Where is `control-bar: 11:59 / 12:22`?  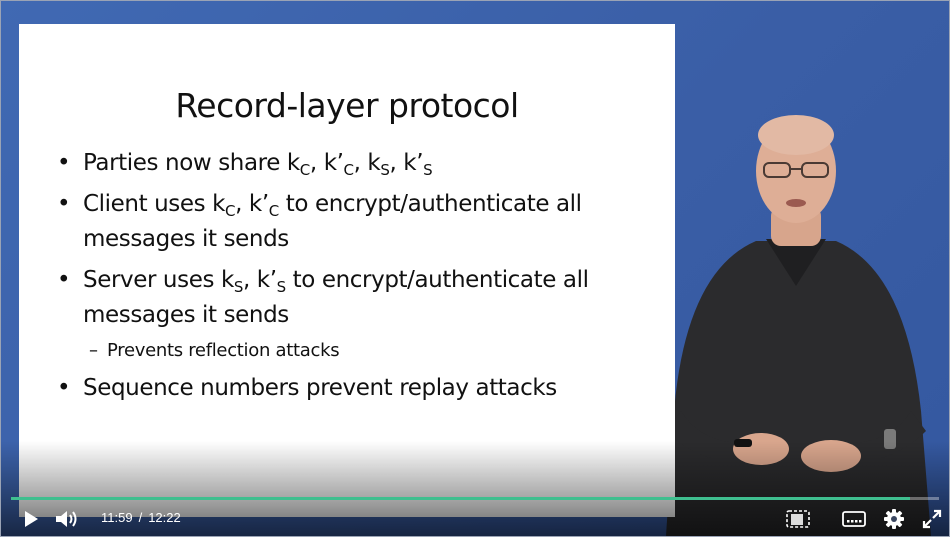
control-bar: 11:59 / 12:22 is located at coordinates (475, 519).